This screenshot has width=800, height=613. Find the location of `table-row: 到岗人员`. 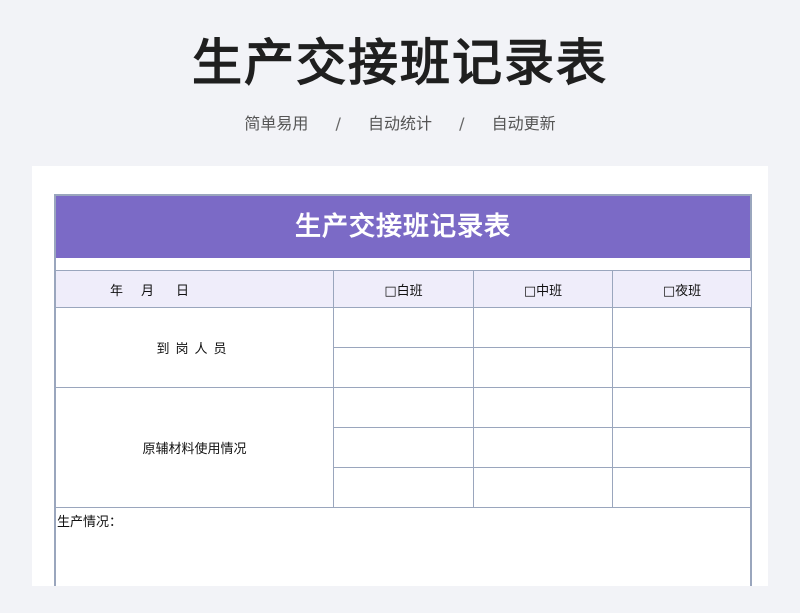

table-row: 到岗人员 is located at coordinates (403, 347).